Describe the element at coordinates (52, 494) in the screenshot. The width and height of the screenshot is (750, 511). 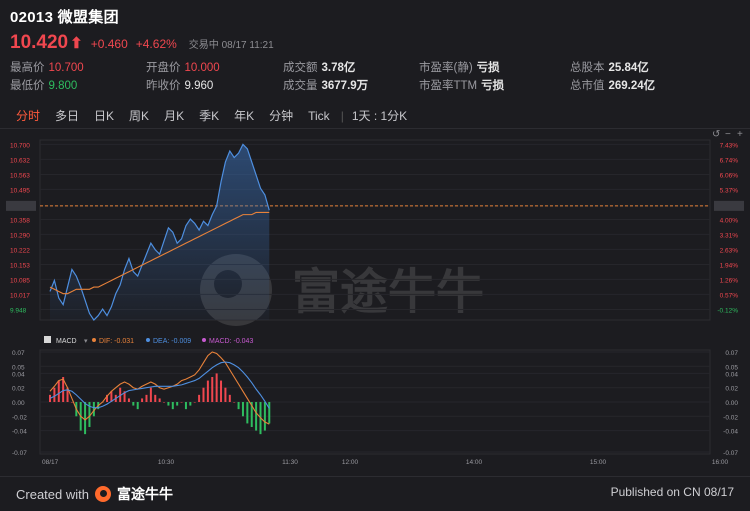
I see `created-label: Created with` at that location.